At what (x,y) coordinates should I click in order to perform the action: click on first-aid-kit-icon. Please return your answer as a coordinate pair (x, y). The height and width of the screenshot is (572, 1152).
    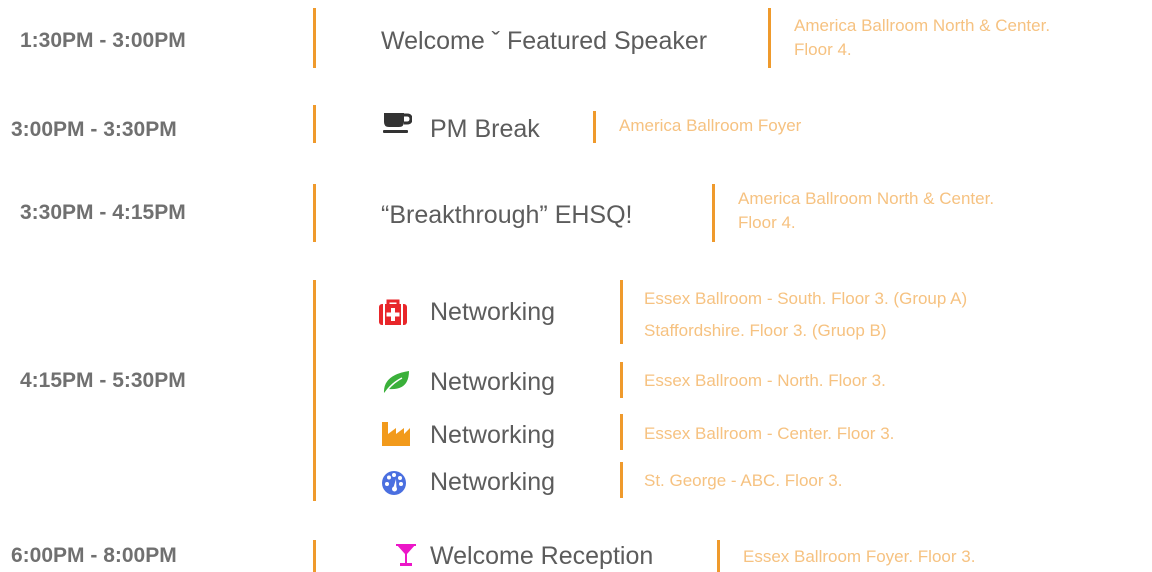
    Looking at the image, I should click on (393, 312).